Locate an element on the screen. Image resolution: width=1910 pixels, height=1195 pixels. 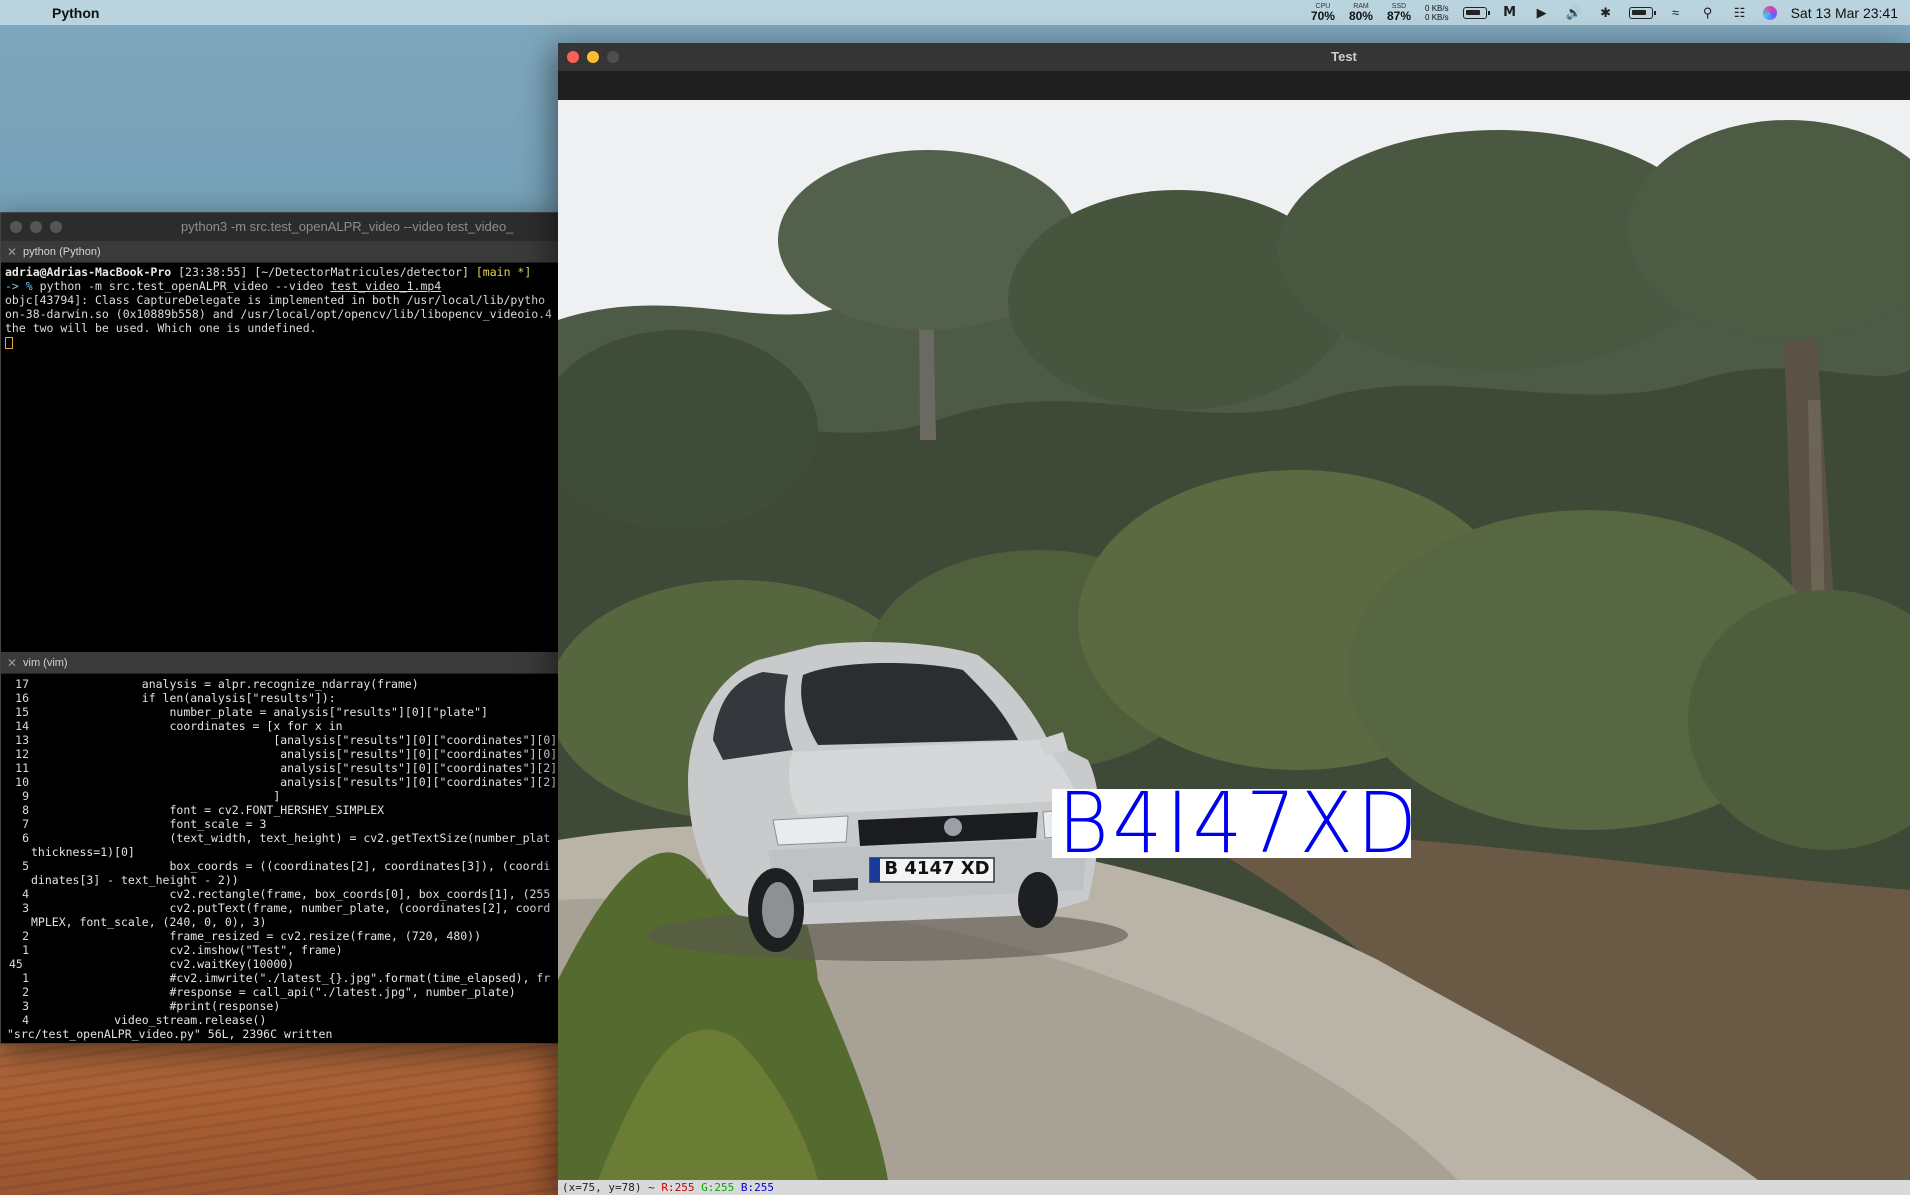
ssd-stat: SSD 87% is located at coordinates (1399, 12).